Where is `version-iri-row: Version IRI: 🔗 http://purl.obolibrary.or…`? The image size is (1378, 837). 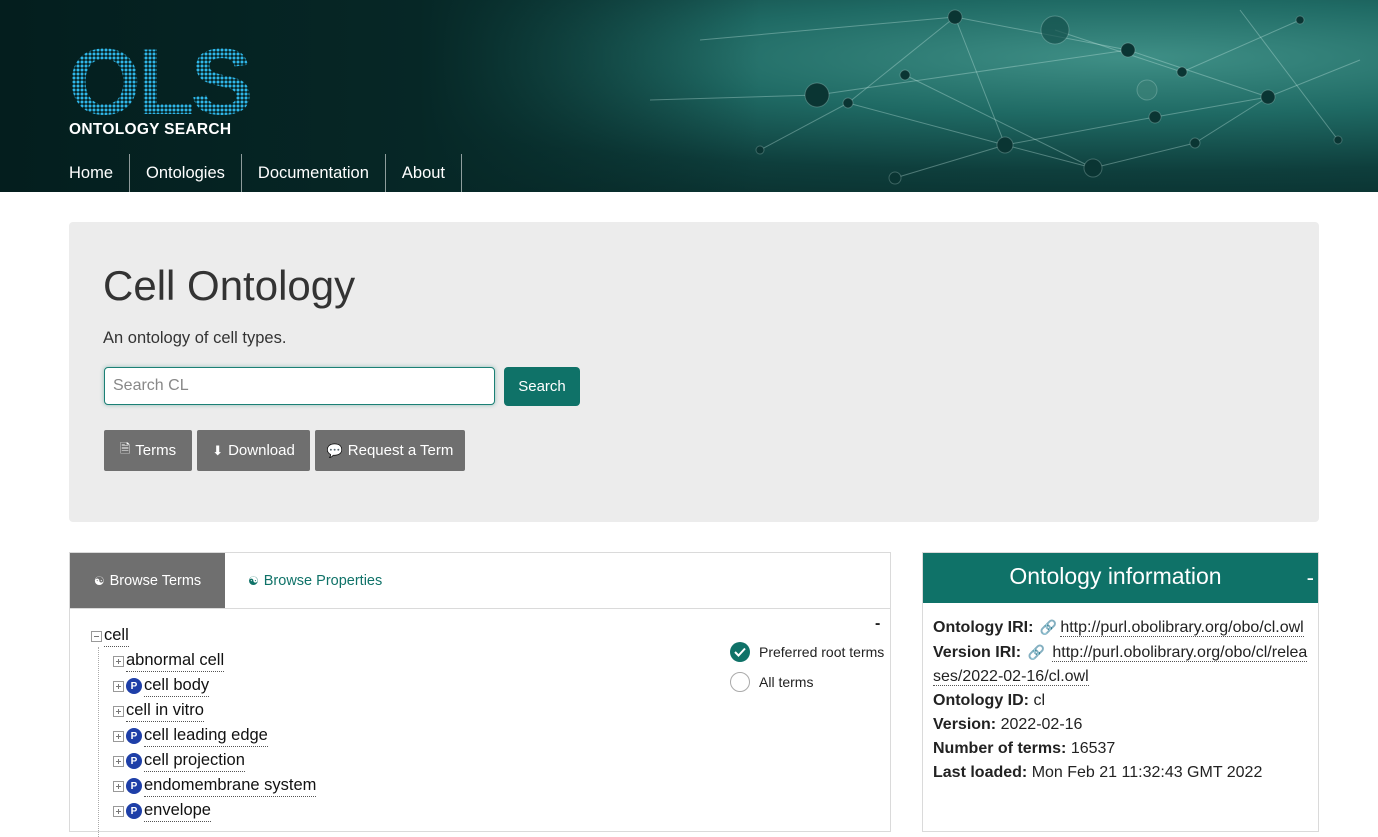
version-iri-row: Version IRI: 🔗 http://purl.obolibrary.or… is located at coordinates (1120, 664).